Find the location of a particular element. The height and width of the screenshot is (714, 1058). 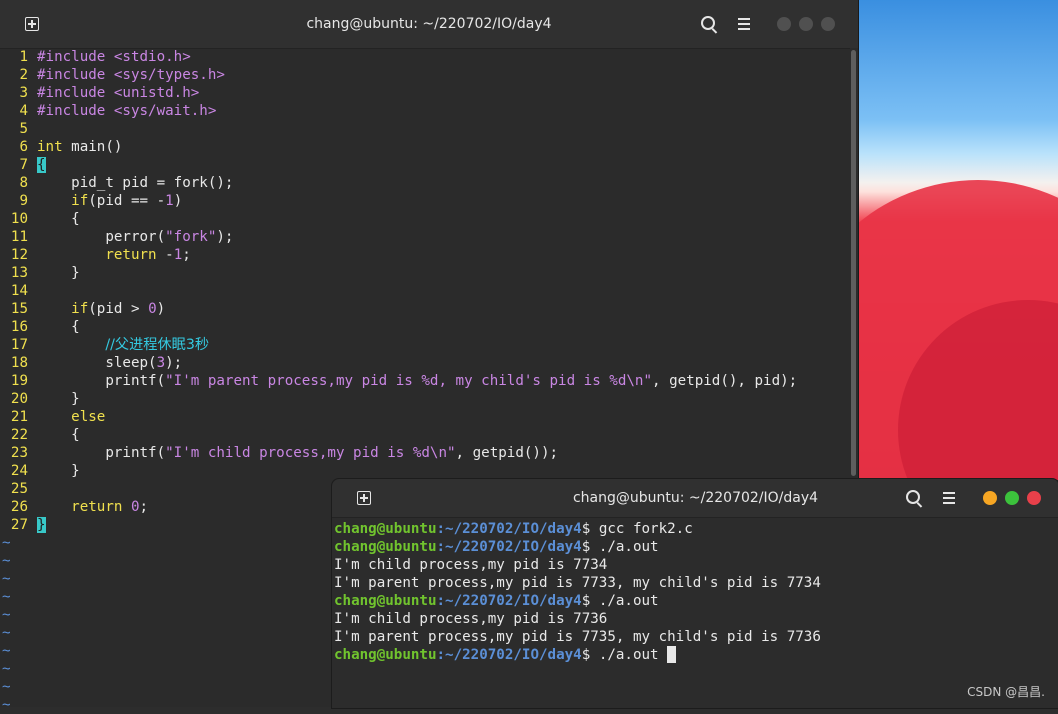

line-number: 16 is located at coordinates (19, 327).